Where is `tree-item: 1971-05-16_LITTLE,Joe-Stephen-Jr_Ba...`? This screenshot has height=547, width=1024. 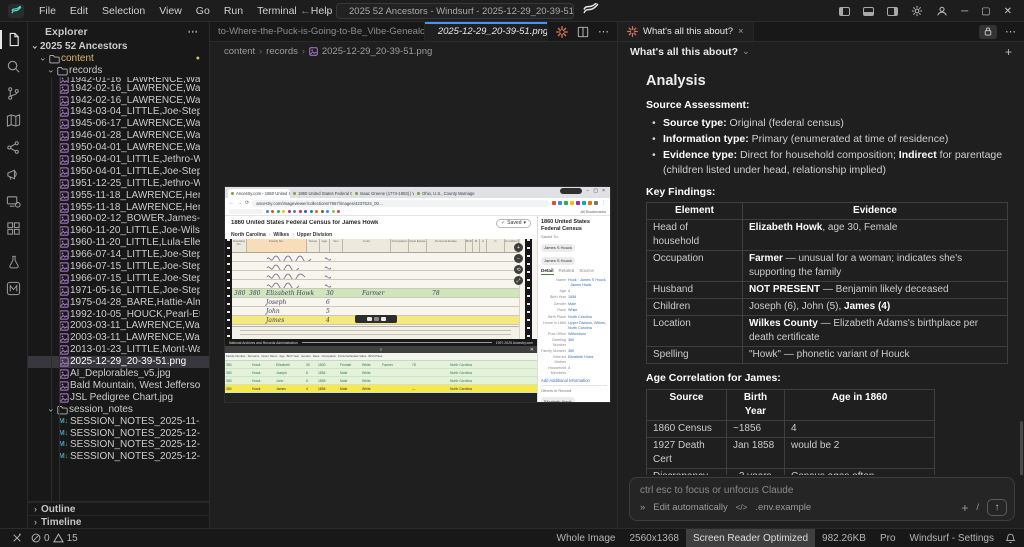
tree-item: 1971-05-16_LITTLE,Joe-Stephen-Jr_Ba... is located at coordinates (118, 291).